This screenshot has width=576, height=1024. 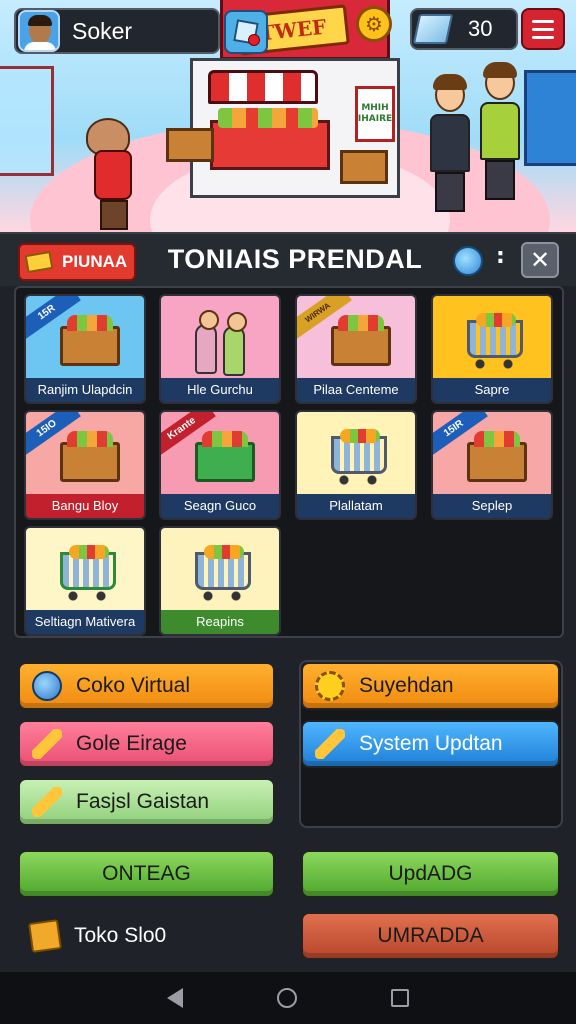 I want to click on help-icon, so click(x=468, y=261).